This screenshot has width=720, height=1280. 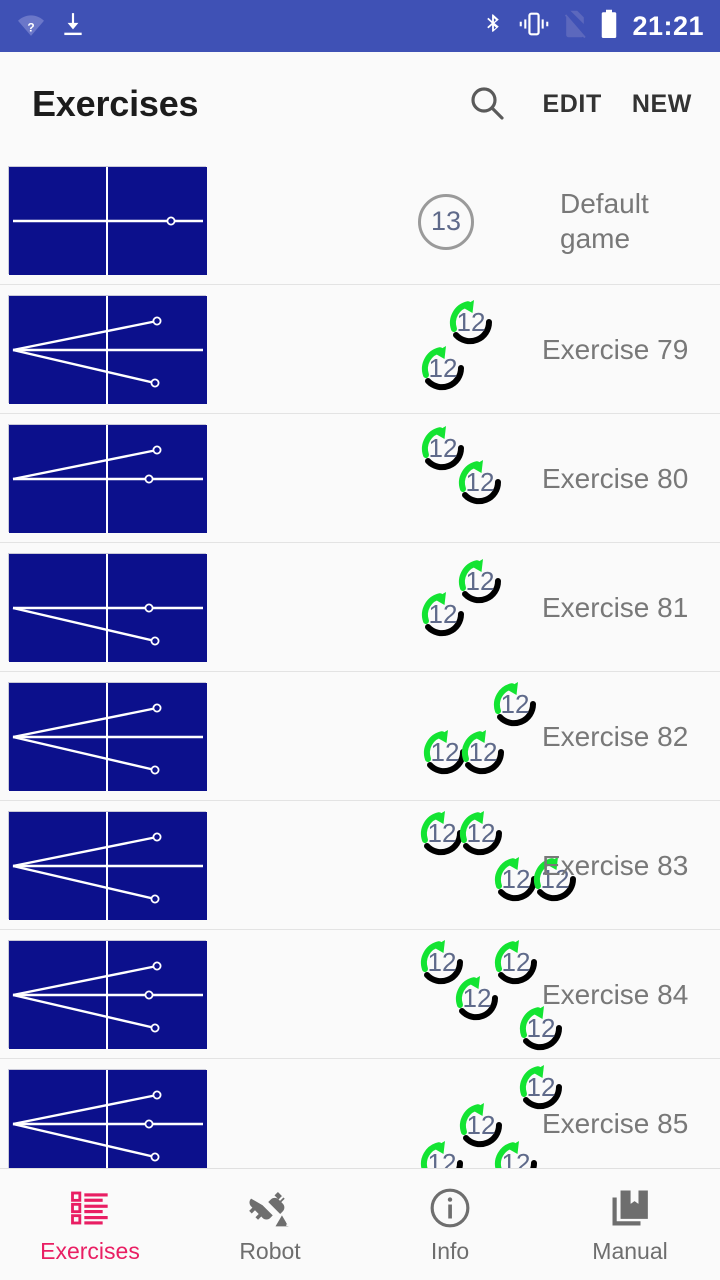 What do you see at coordinates (615, 349) in the screenshot?
I see `exercise-label: Exercise 79` at bounding box center [615, 349].